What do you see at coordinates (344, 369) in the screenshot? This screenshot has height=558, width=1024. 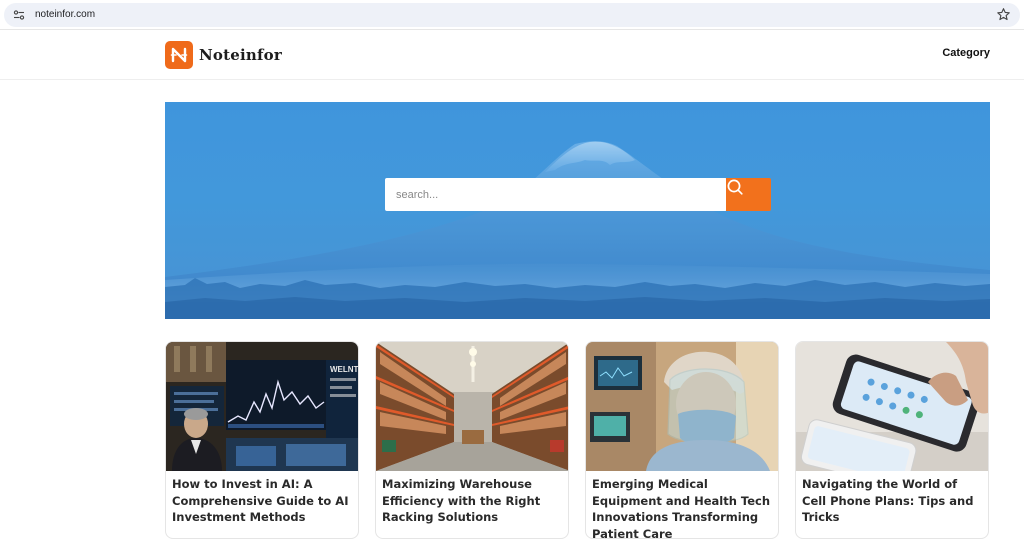 I see `screen-text: WELNT` at bounding box center [344, 369].